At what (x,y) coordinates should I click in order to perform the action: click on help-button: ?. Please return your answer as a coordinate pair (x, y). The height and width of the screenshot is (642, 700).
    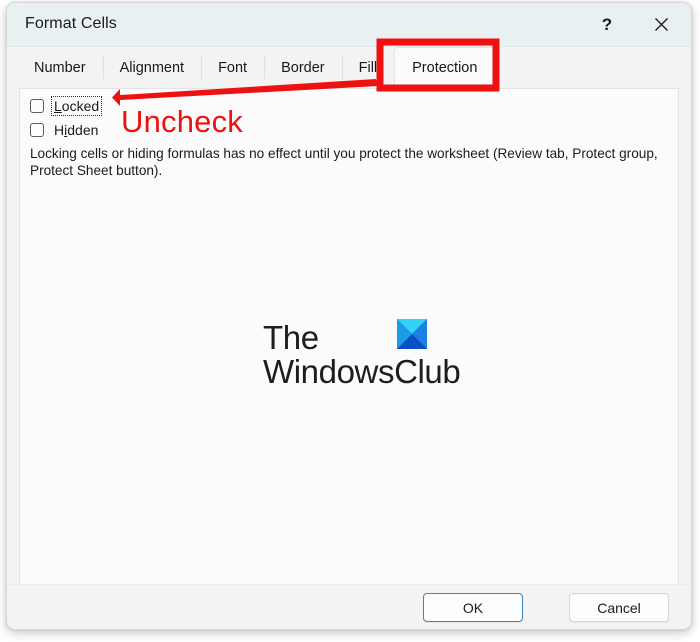
    Looking at the image, I should click on (607, 24).